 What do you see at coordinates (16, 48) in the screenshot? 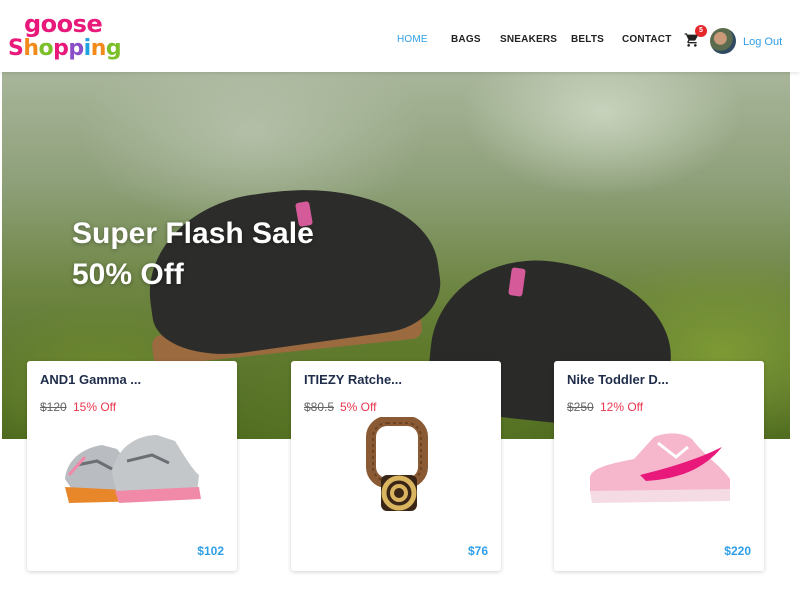
I see `logo-letter: S` at bounding box center [16, 48].